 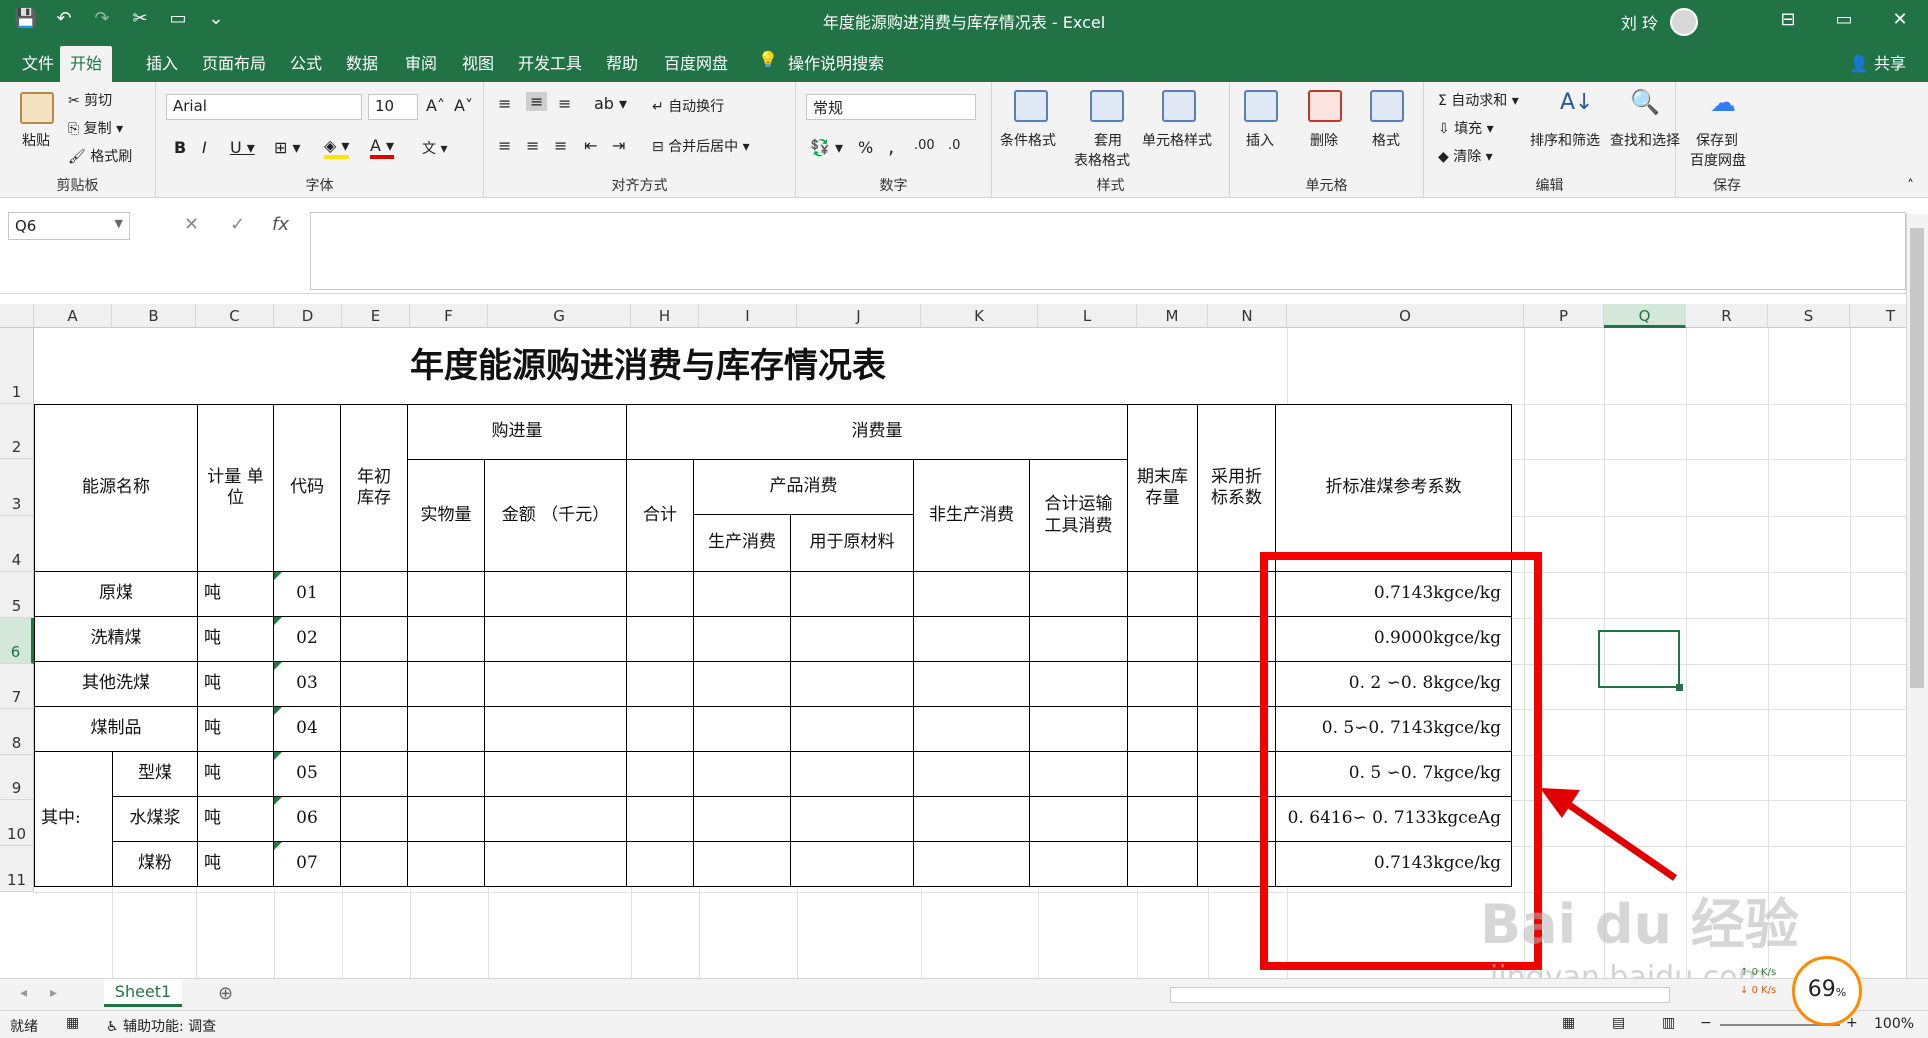 I want to click on insert-function-icon: fx, so click(x=280, y=224).